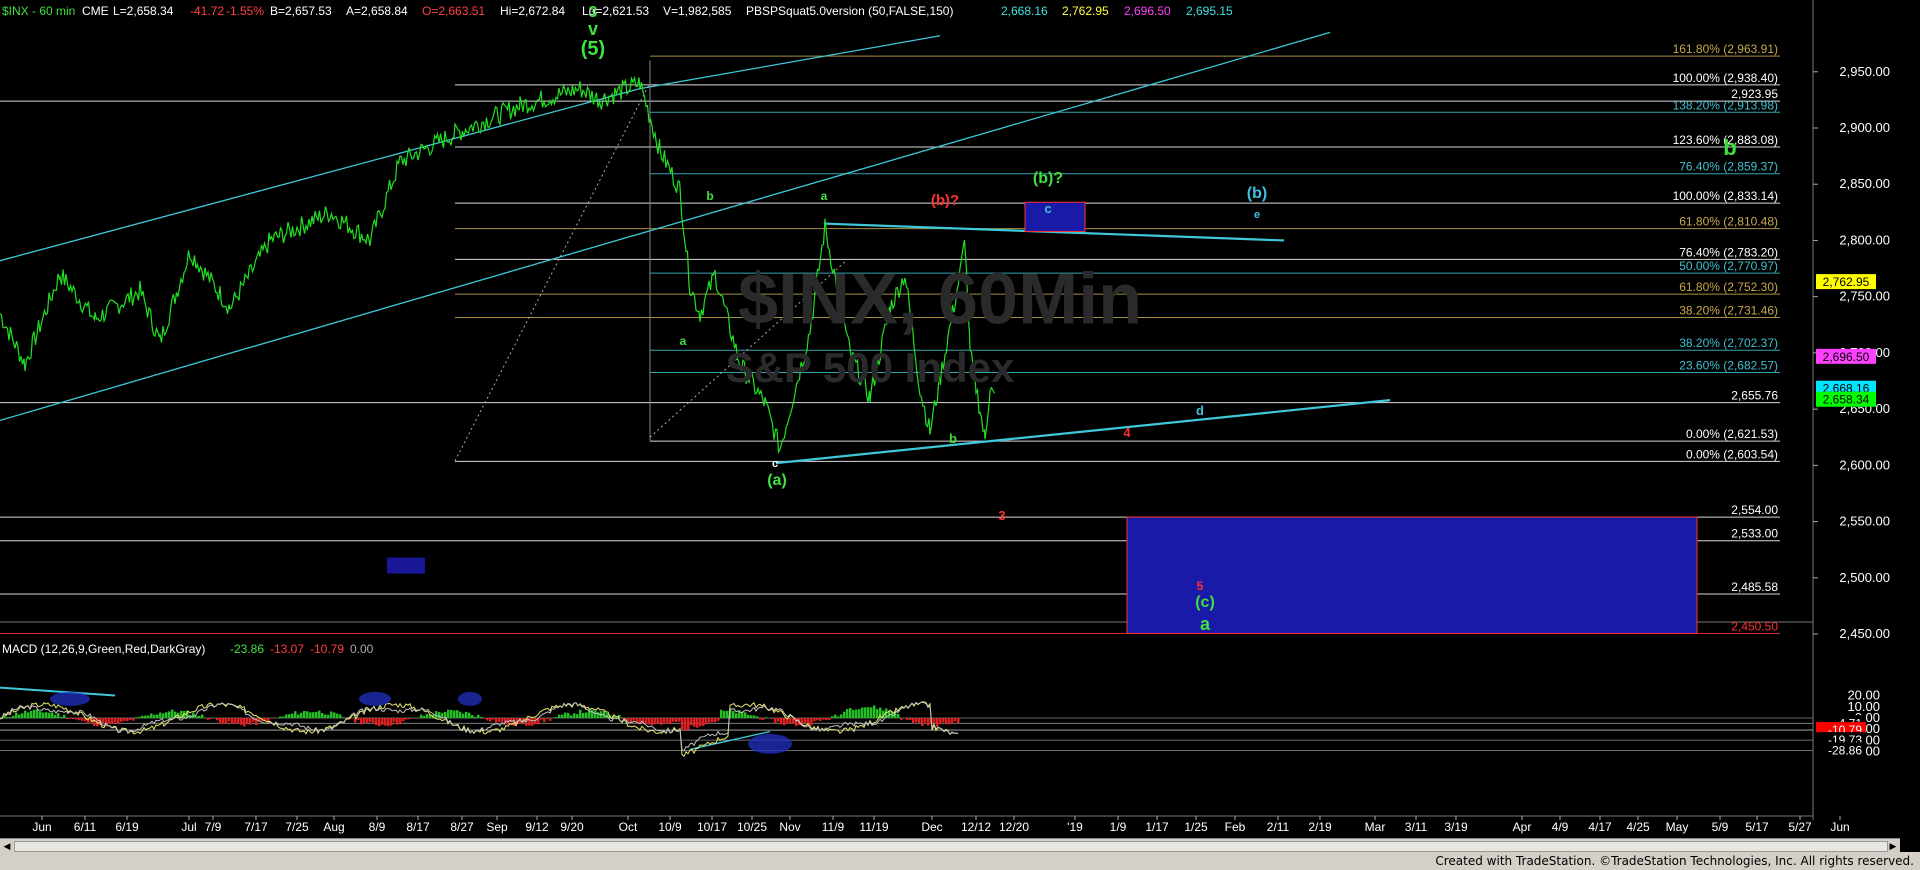 The width and height of the screenshot is (1920, 870). What do you see at coordinates (1864, 183) in the screenshot?
I see `price-tick-label: 2,850.00` at bounding box center [1864, 183].